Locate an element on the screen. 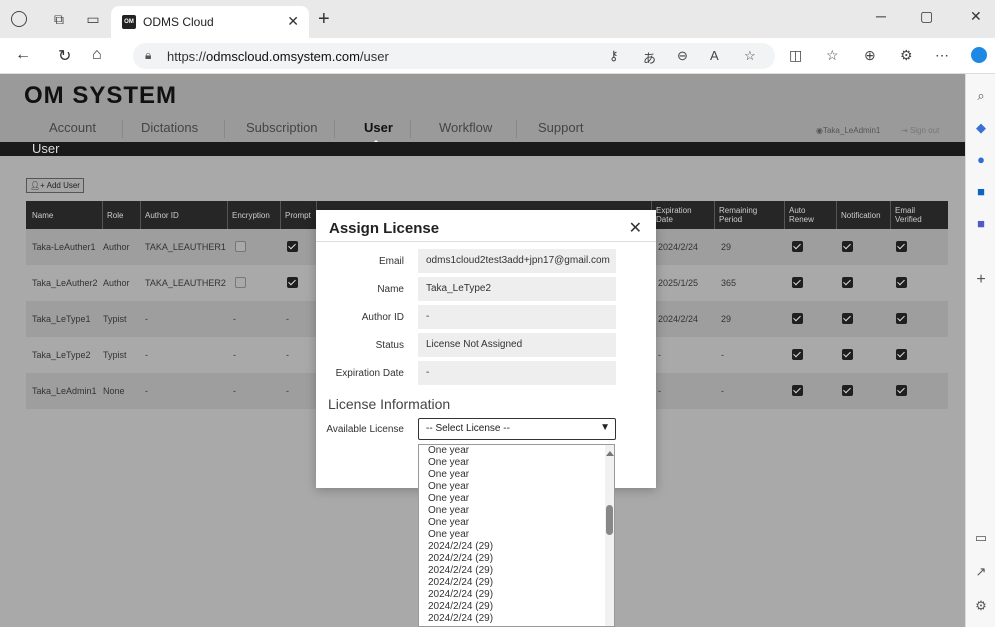 This screenshot has height=627, width=995. cell-author-id: - is located at coordinates (146, 355).